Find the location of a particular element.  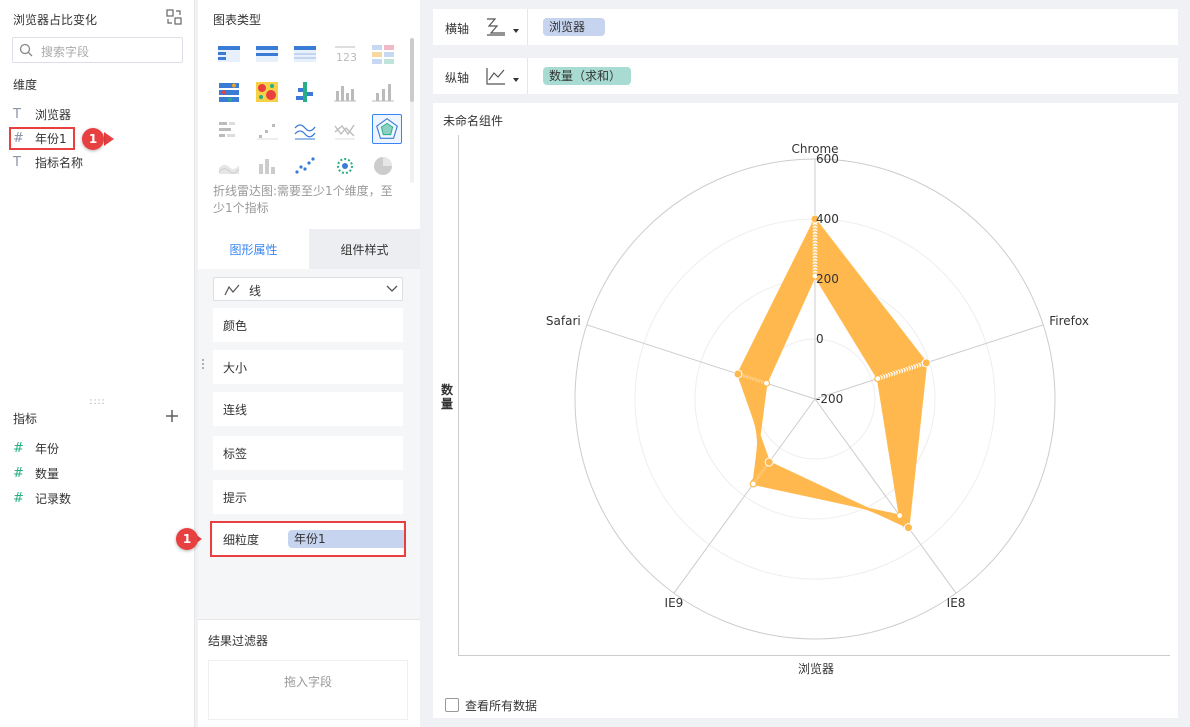

mark-type-value: 线 is located at coordinates (255, 291).